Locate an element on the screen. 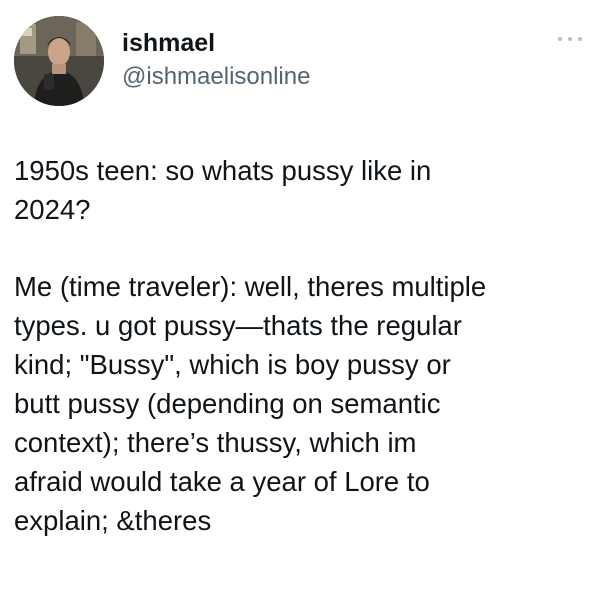 The image size is (600, 600). avatar-photo-icon is located at coordinates (59, 61).